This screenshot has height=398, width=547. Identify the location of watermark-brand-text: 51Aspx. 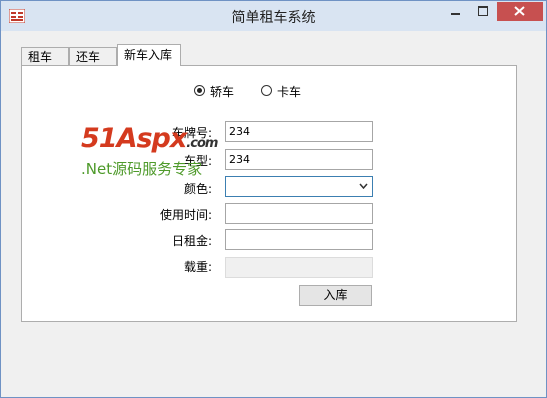
(134, 138).